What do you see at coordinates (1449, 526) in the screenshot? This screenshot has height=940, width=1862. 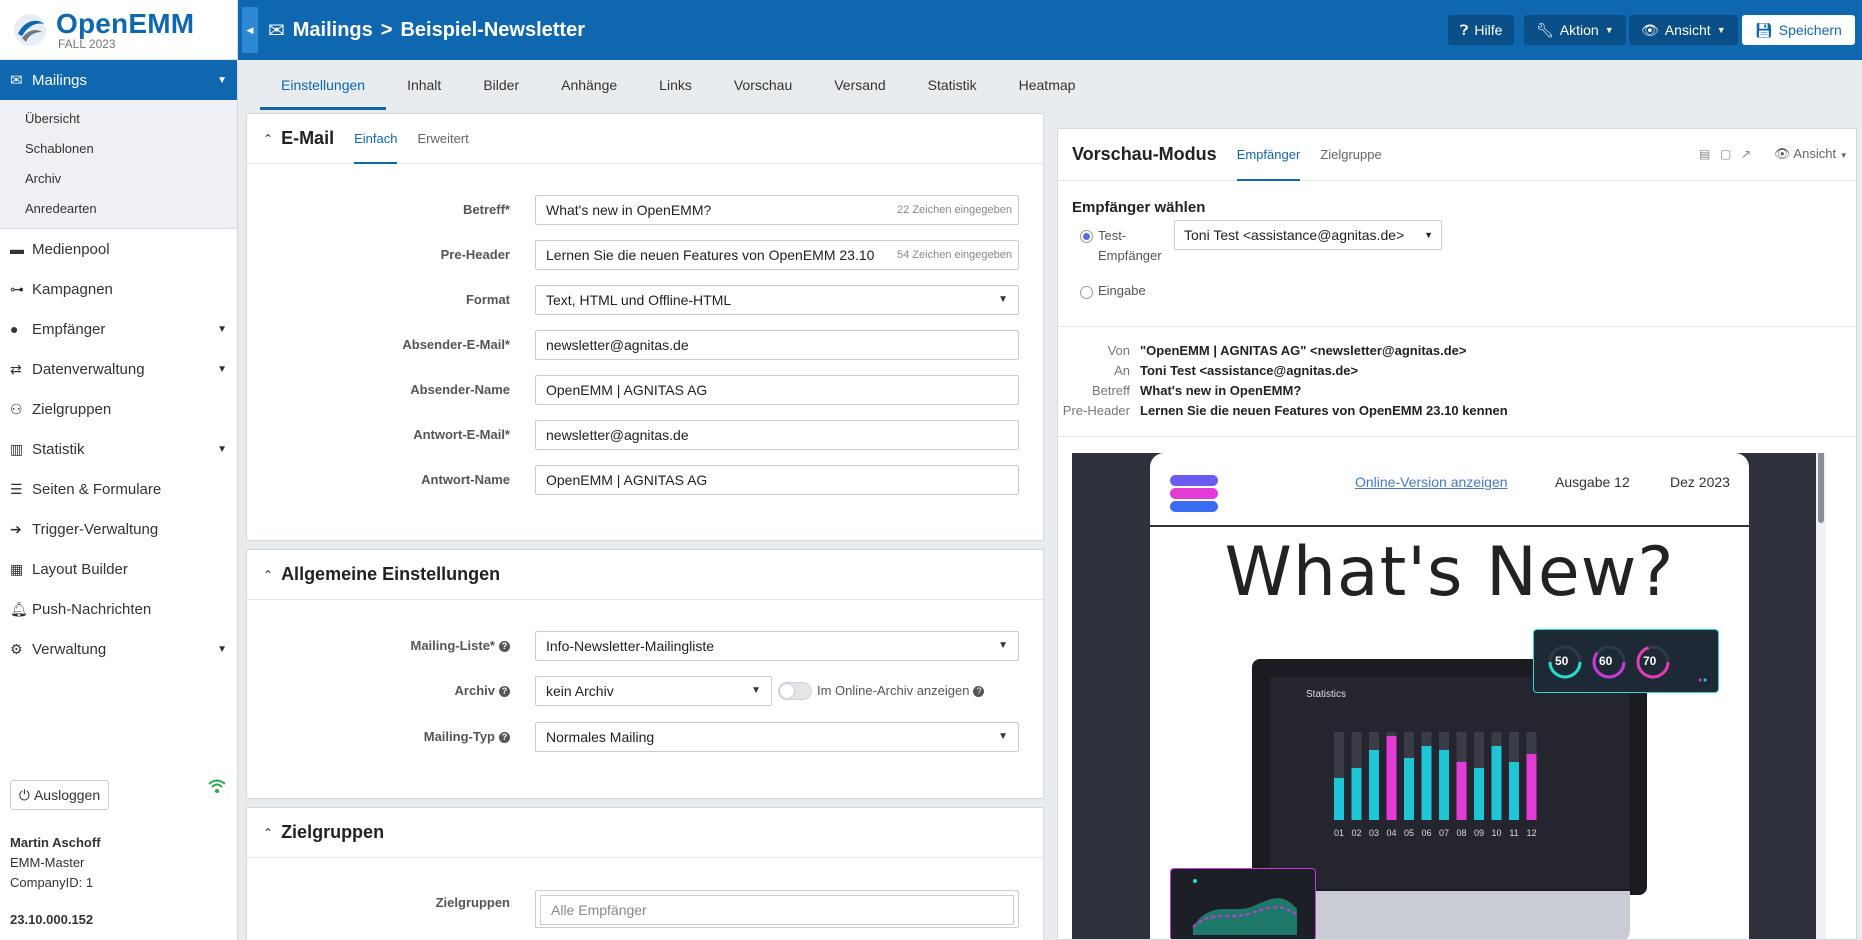 I see `newsletter-divider` at bounding box center [1449, 526].